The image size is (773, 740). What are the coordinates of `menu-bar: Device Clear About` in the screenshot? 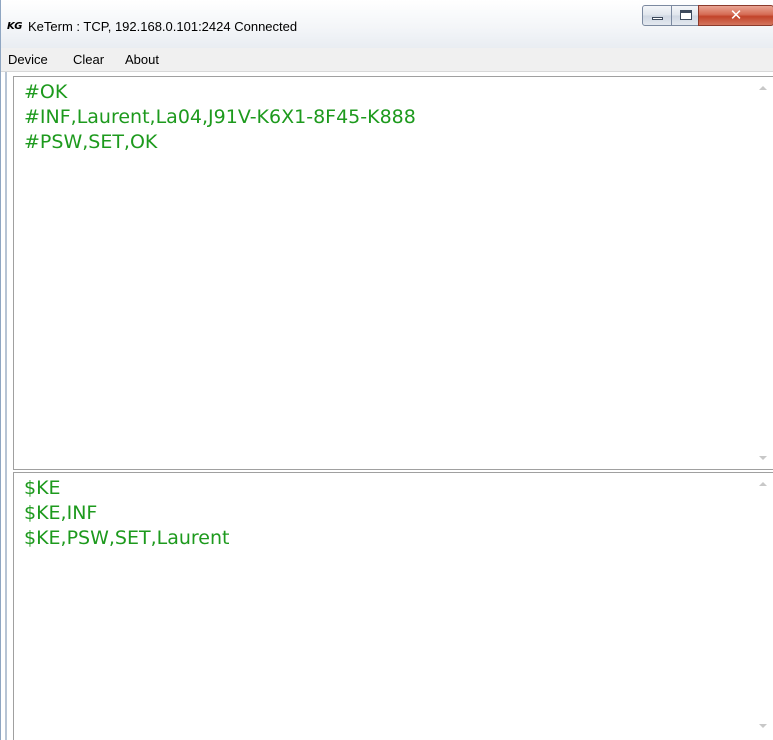 It's located at (387, 60).